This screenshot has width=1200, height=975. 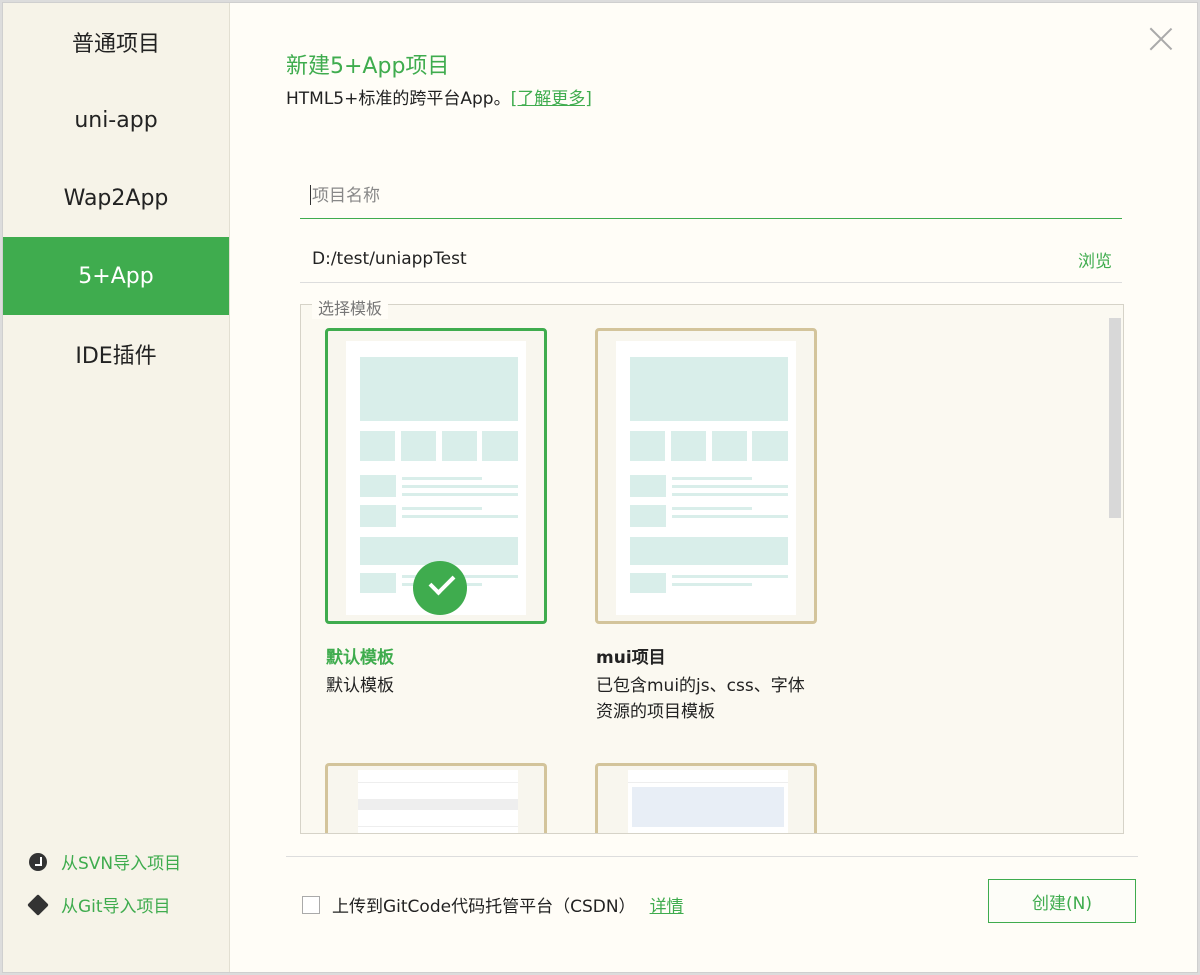 What do you see at coordinates (1161, 39) in the screenshot?
I see `close-icon` at bounding box center [1161, 39].